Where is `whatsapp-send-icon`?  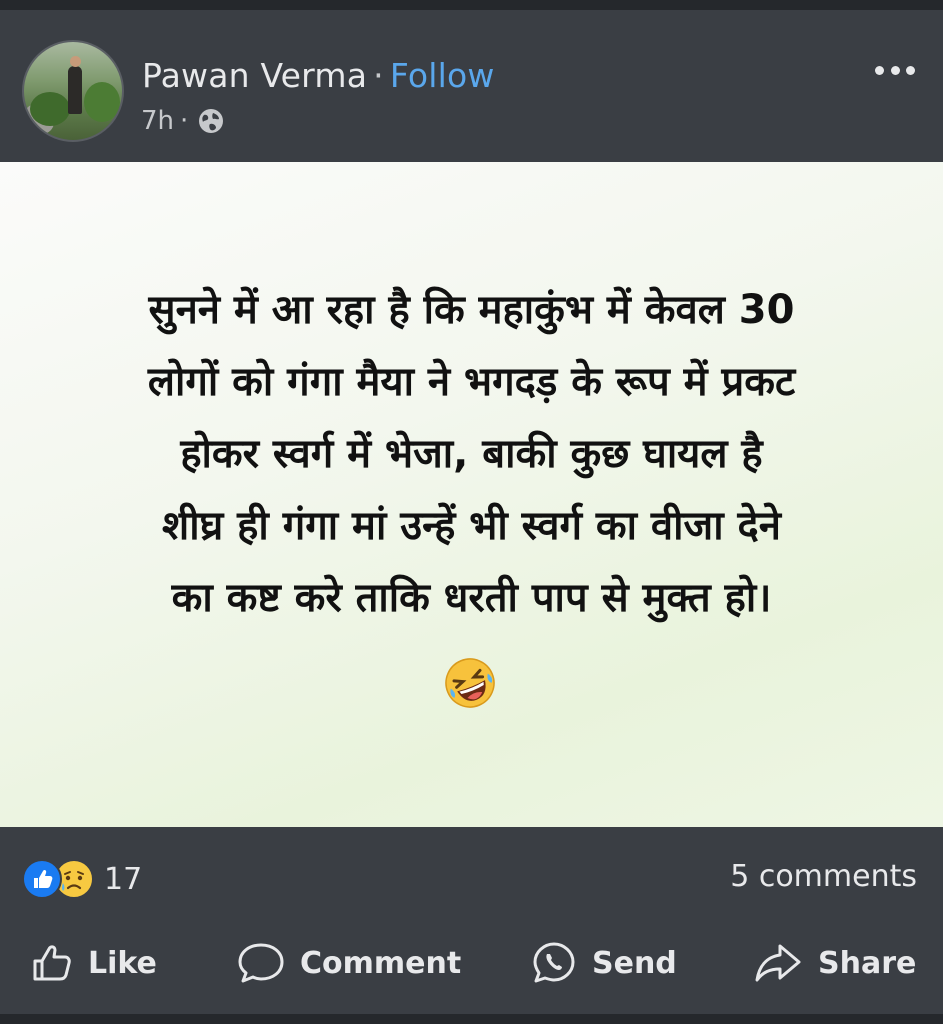 whatsapp-send-icon is located at coordinates (554, 962).